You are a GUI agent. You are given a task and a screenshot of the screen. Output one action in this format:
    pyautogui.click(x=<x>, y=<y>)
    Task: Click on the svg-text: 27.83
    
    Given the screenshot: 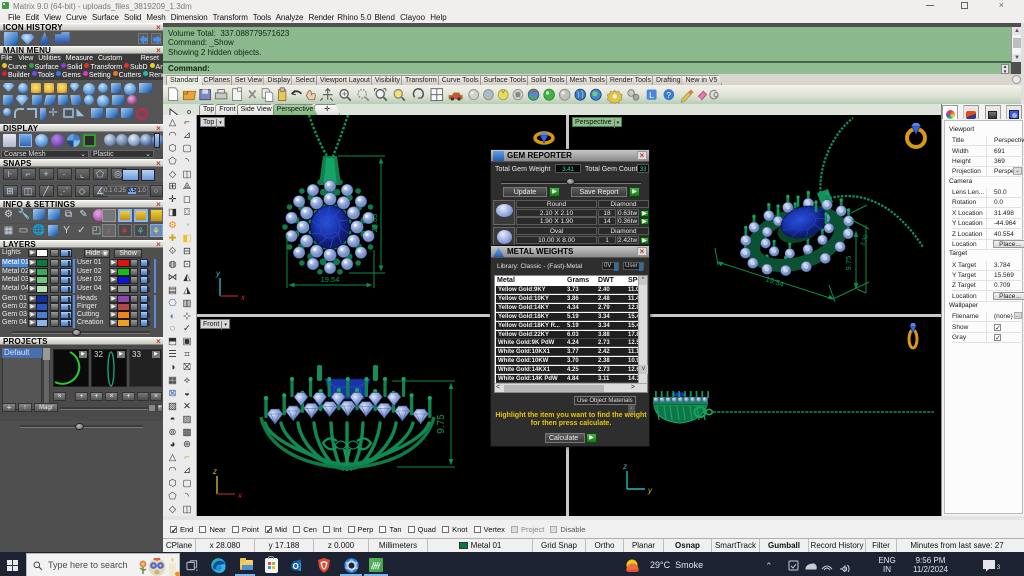 What is the action you would take?
    pyautogui.click(x=374, y=223)
    